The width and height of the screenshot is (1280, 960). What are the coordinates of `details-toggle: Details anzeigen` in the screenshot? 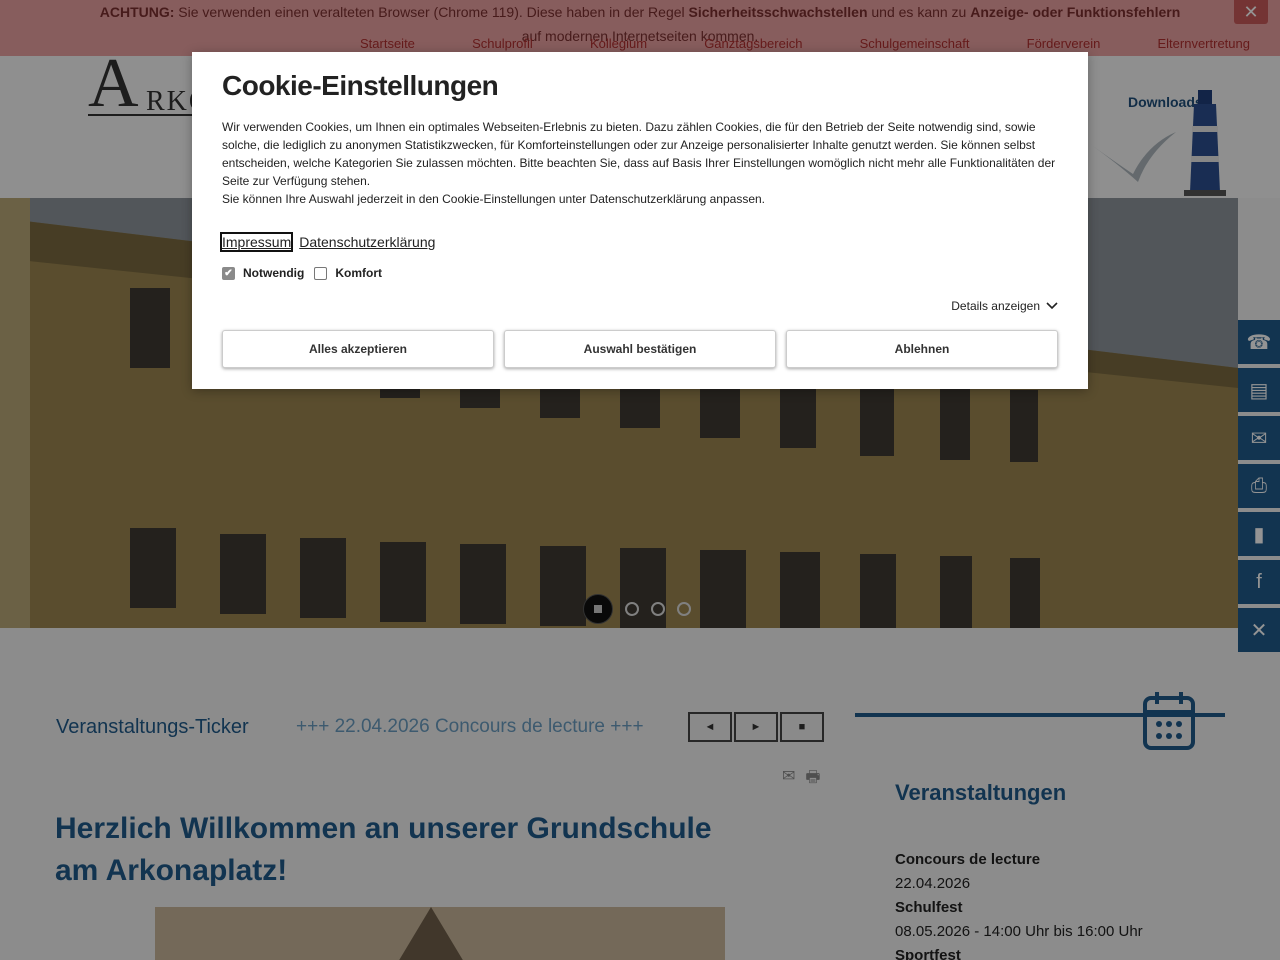 It's located at (1004, 306).